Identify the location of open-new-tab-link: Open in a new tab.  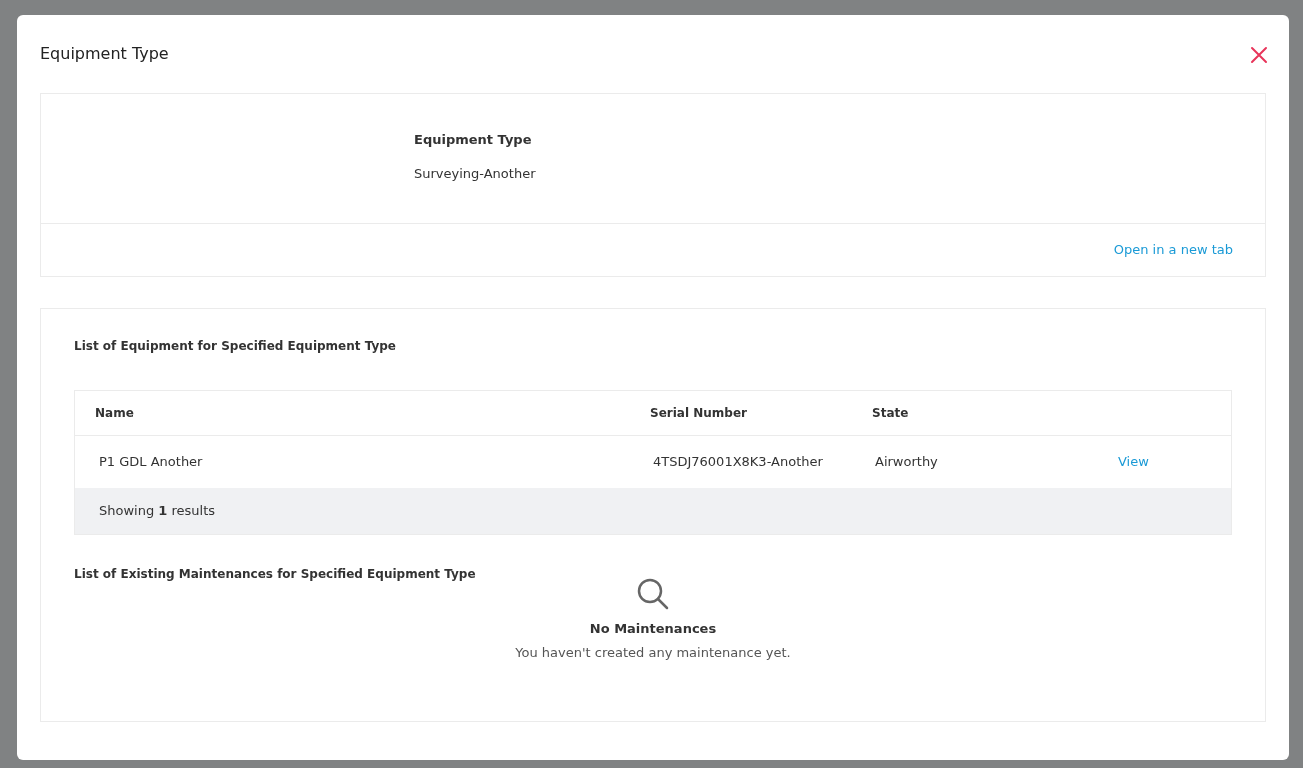
(1173, 250).